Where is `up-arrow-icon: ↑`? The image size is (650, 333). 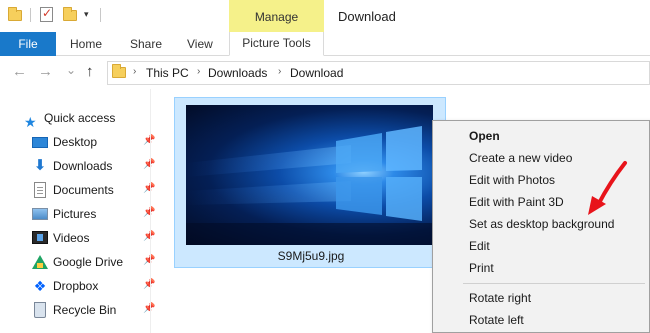 up-arrow-icon: ↑ is located at coordinates (90, 72).